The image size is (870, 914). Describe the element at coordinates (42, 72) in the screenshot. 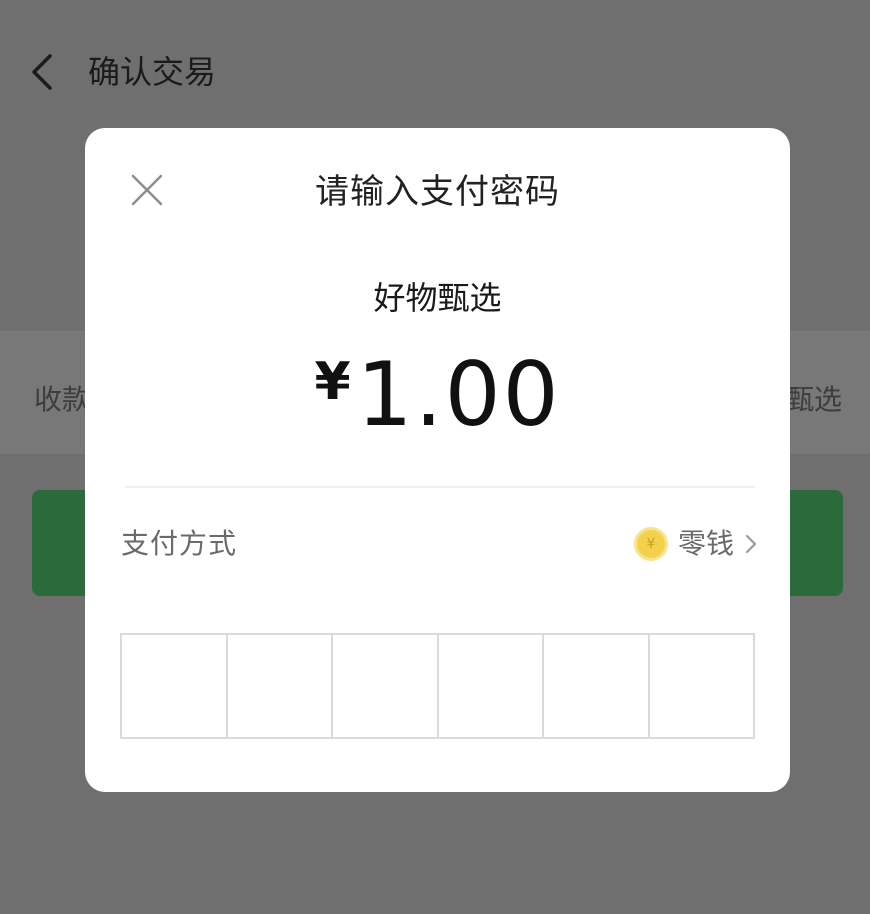

I see `back-arrow-icon` at that location.